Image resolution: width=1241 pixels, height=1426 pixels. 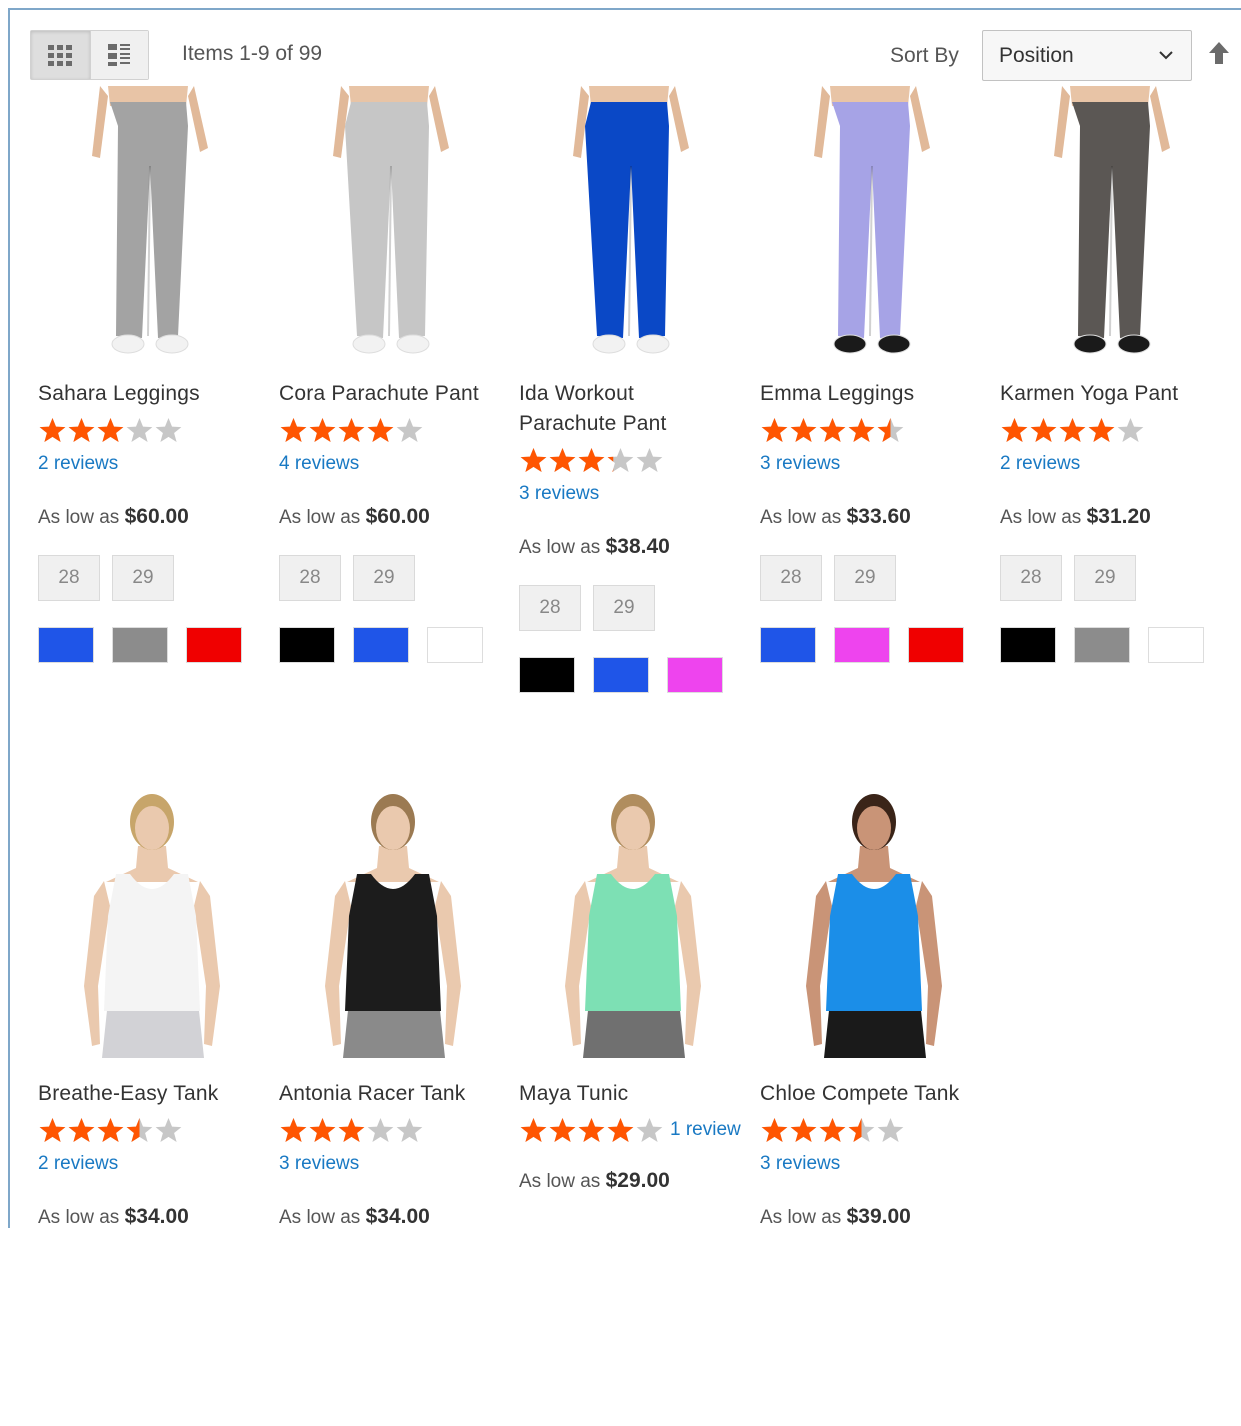 What do you see at coordinates (1118, 516) in the screenshot?
I see `price-amount: $31.20` at bounding box center [1118, 516].